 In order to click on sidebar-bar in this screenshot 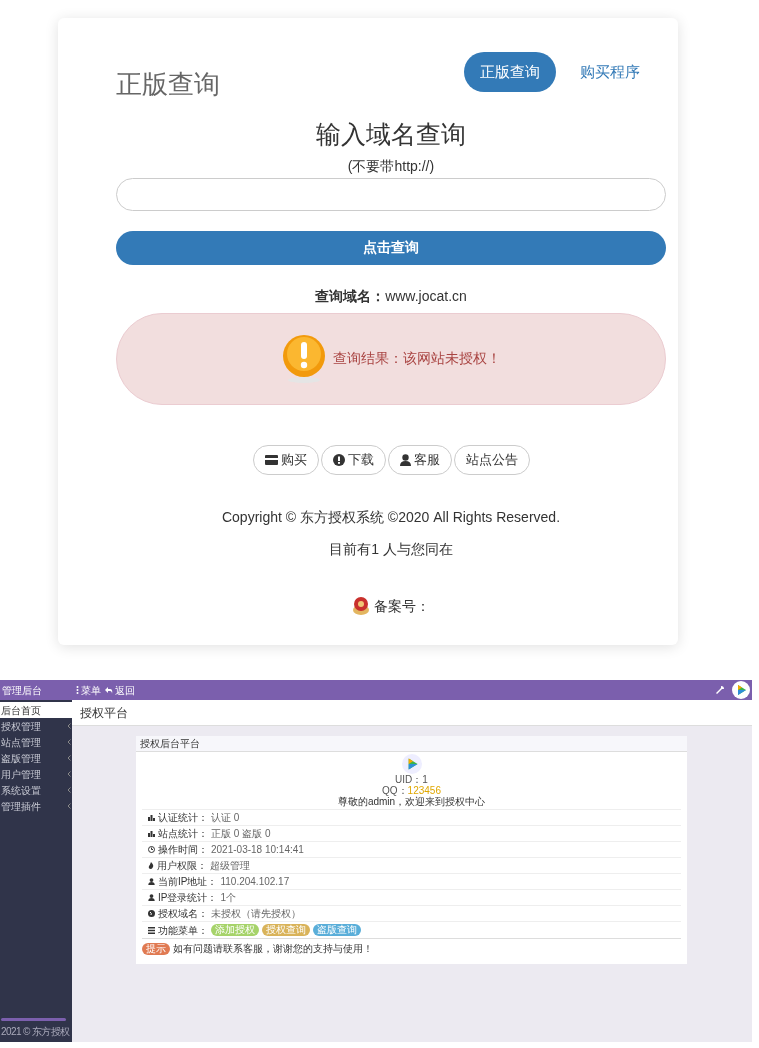, I will do `click(33, 1019)`.